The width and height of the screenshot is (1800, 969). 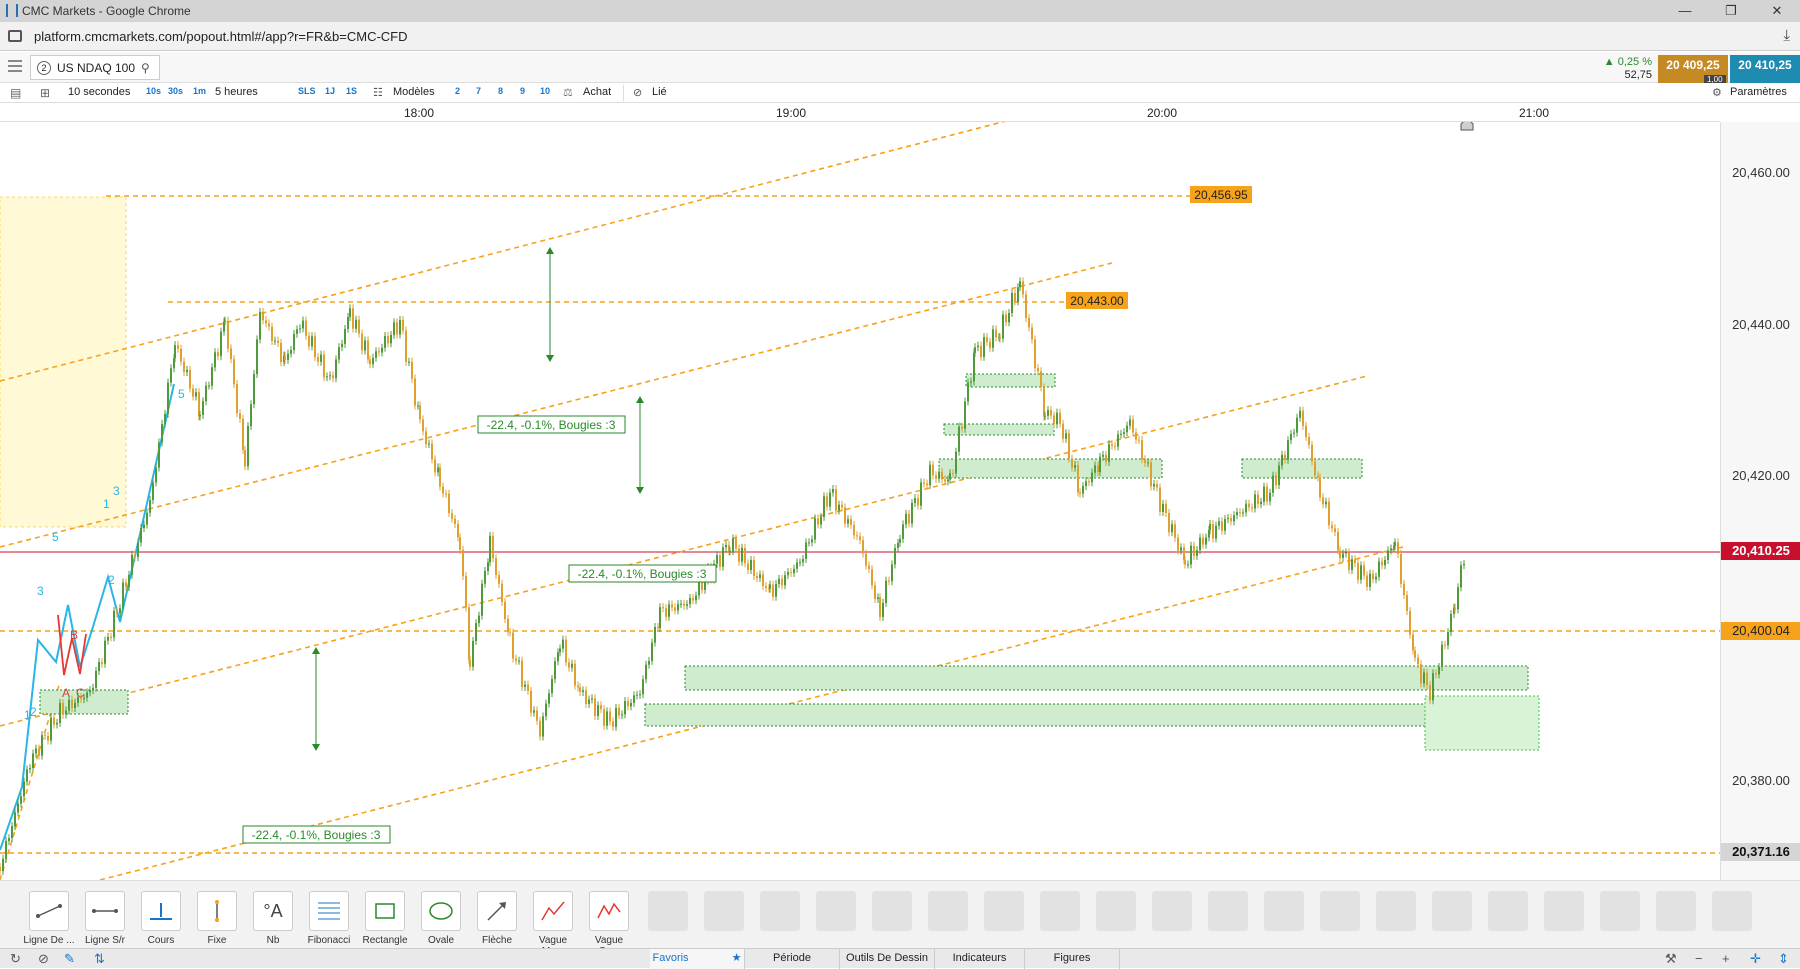 What do you see at coordinates (478, 91) in the screenshot?
I see `preset-7: 7` at bounding box center [478, 91].